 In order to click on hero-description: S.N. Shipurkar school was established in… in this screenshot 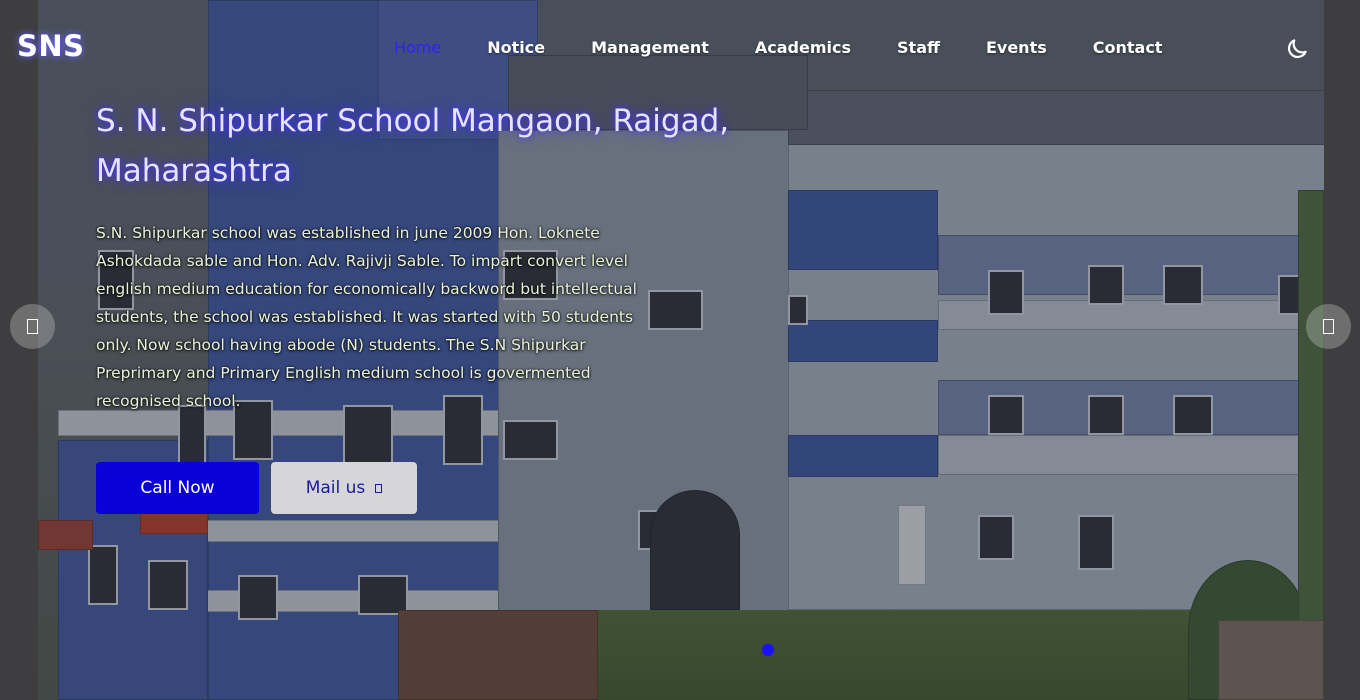, I will do `click(366, 317)`.